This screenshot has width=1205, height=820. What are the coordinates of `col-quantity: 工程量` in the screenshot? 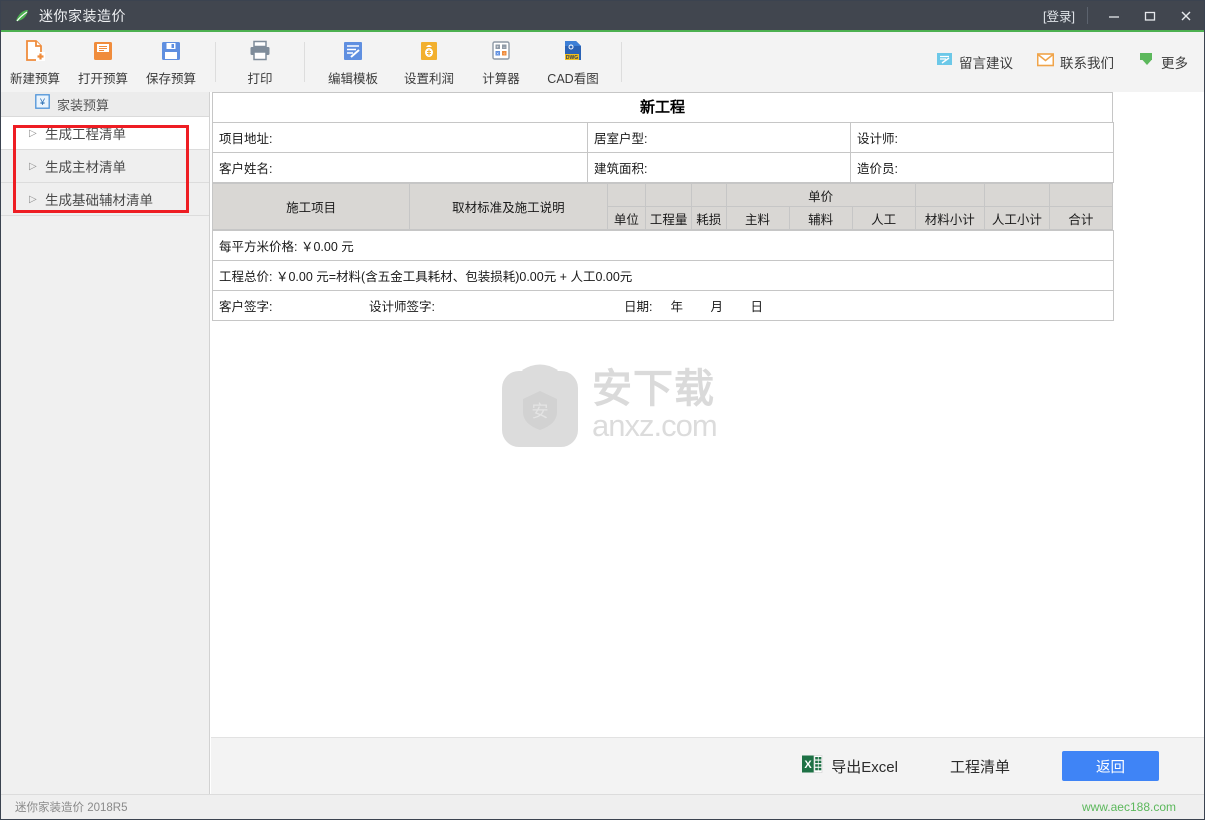 It's located at (668, 218).